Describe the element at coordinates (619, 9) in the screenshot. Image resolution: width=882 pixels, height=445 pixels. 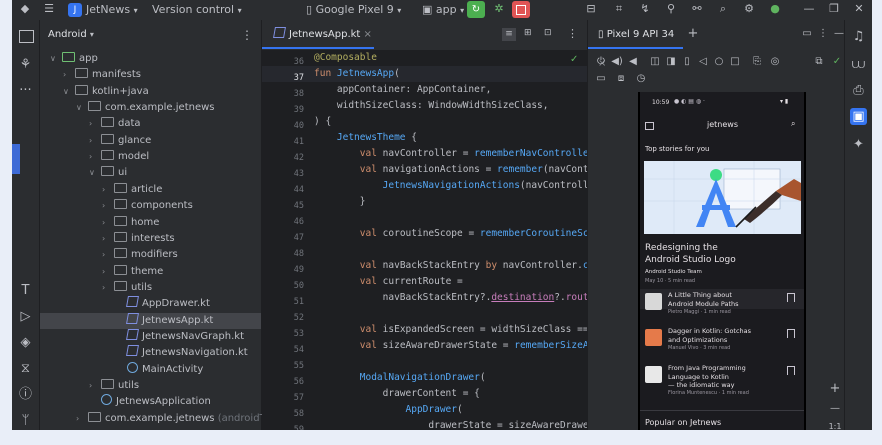
I see `device-manager-icon: ⌗` at that location.